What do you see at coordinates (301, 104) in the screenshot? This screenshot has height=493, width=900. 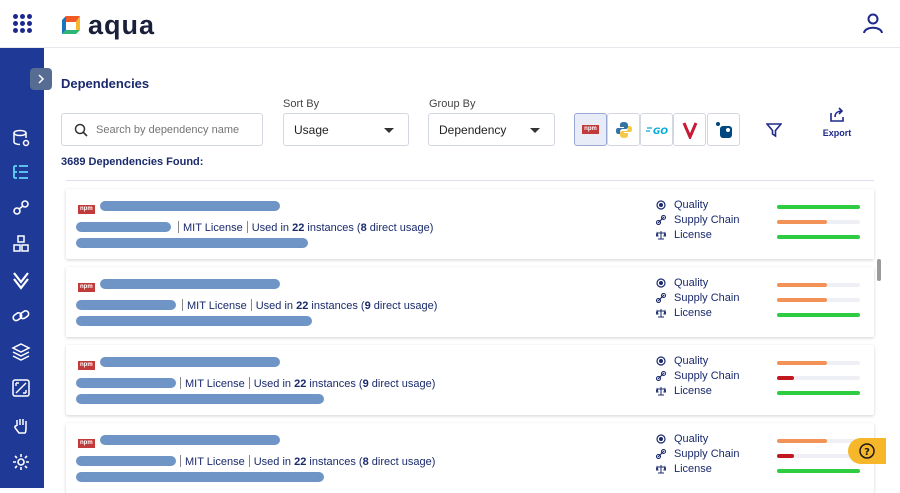 I see `sort-by-label: Sort By` at bounding box center [301, 104].